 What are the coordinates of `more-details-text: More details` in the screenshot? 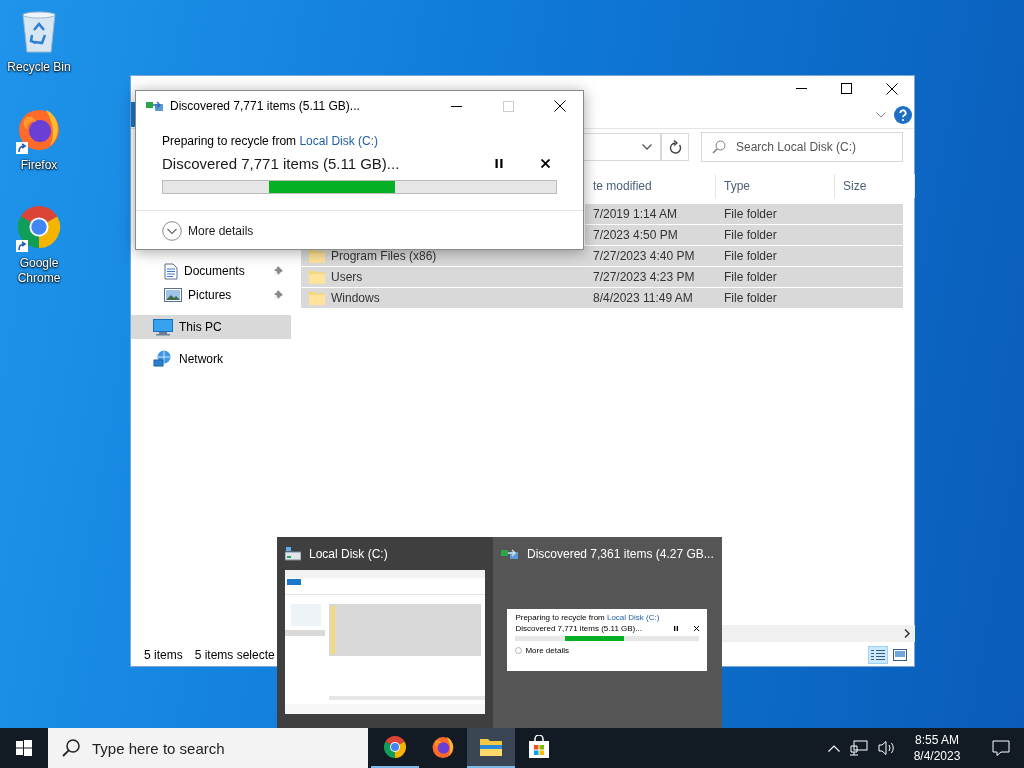 It's located at (542, 650).